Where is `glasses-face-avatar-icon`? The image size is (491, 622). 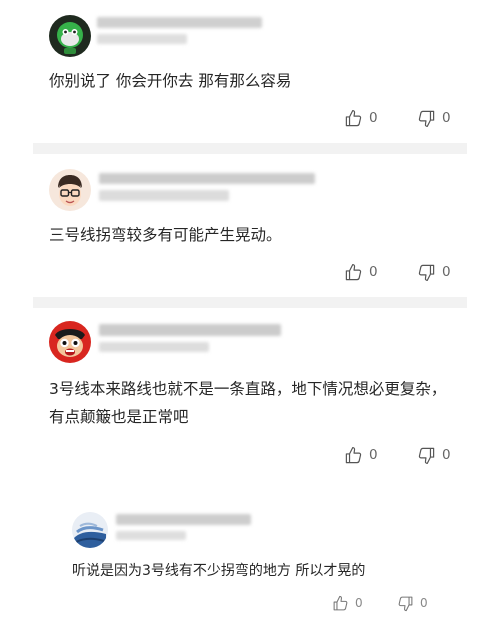 glasses-face-avatar-icon is located at coordinates (70, 190).